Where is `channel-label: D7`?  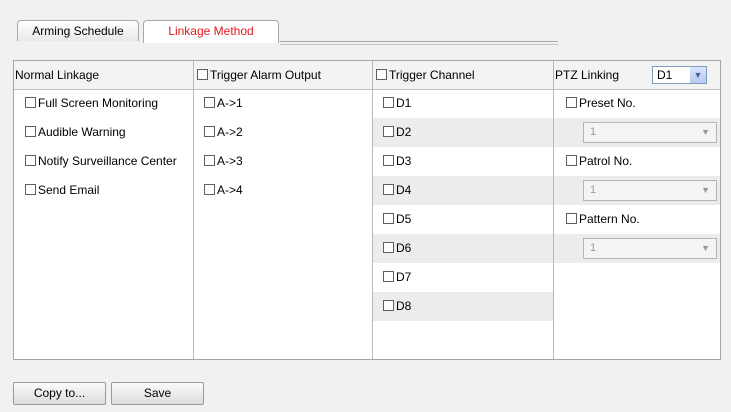 channel-label: D7 is located at coordinates (404, 277).